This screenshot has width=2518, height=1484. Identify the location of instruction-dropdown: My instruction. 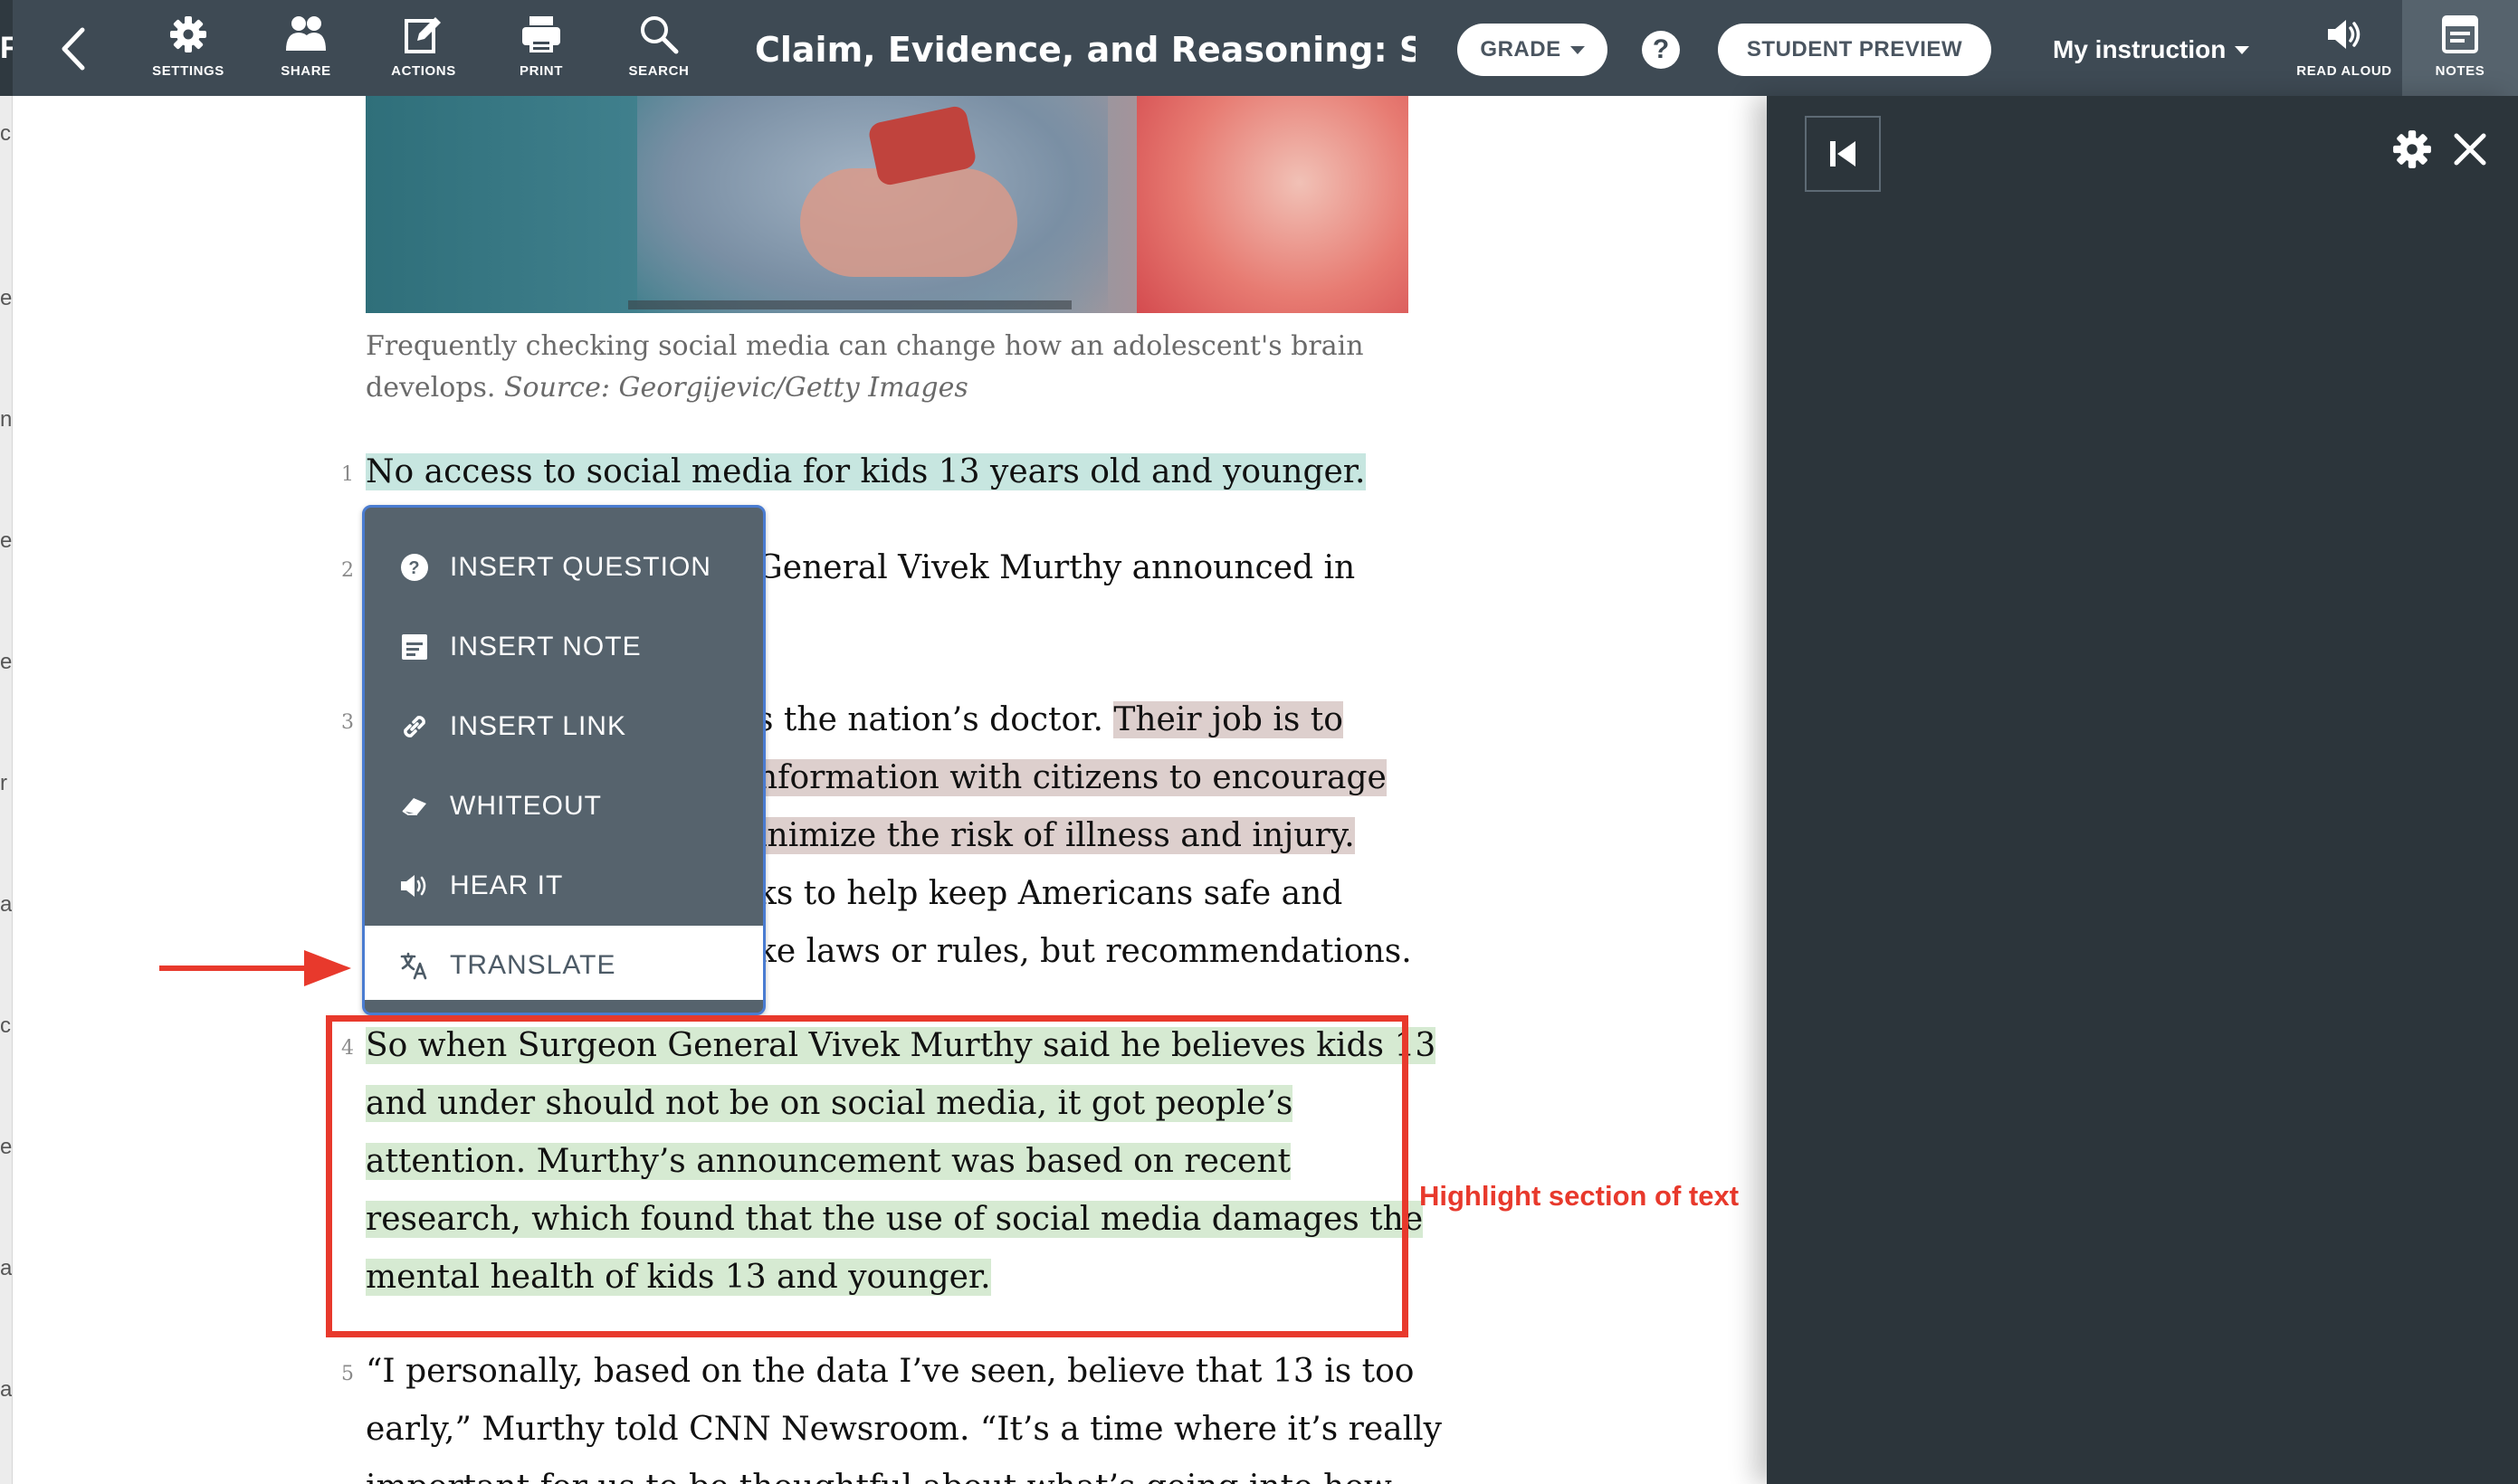
(2161, 49).